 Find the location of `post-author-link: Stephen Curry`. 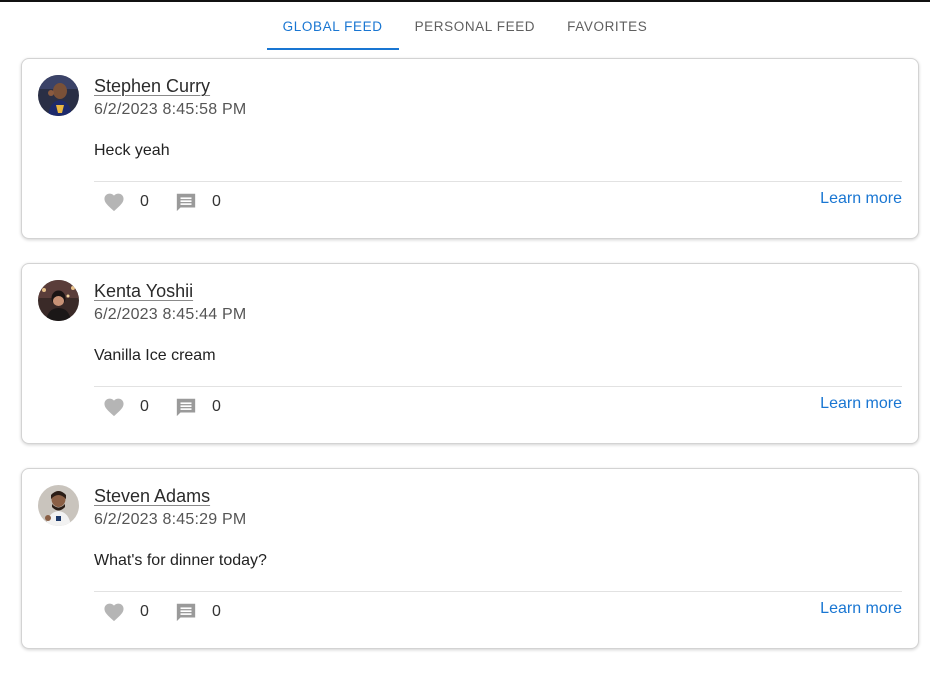

post-author-link: Stephen Curry is located at coordinates (152, 86).